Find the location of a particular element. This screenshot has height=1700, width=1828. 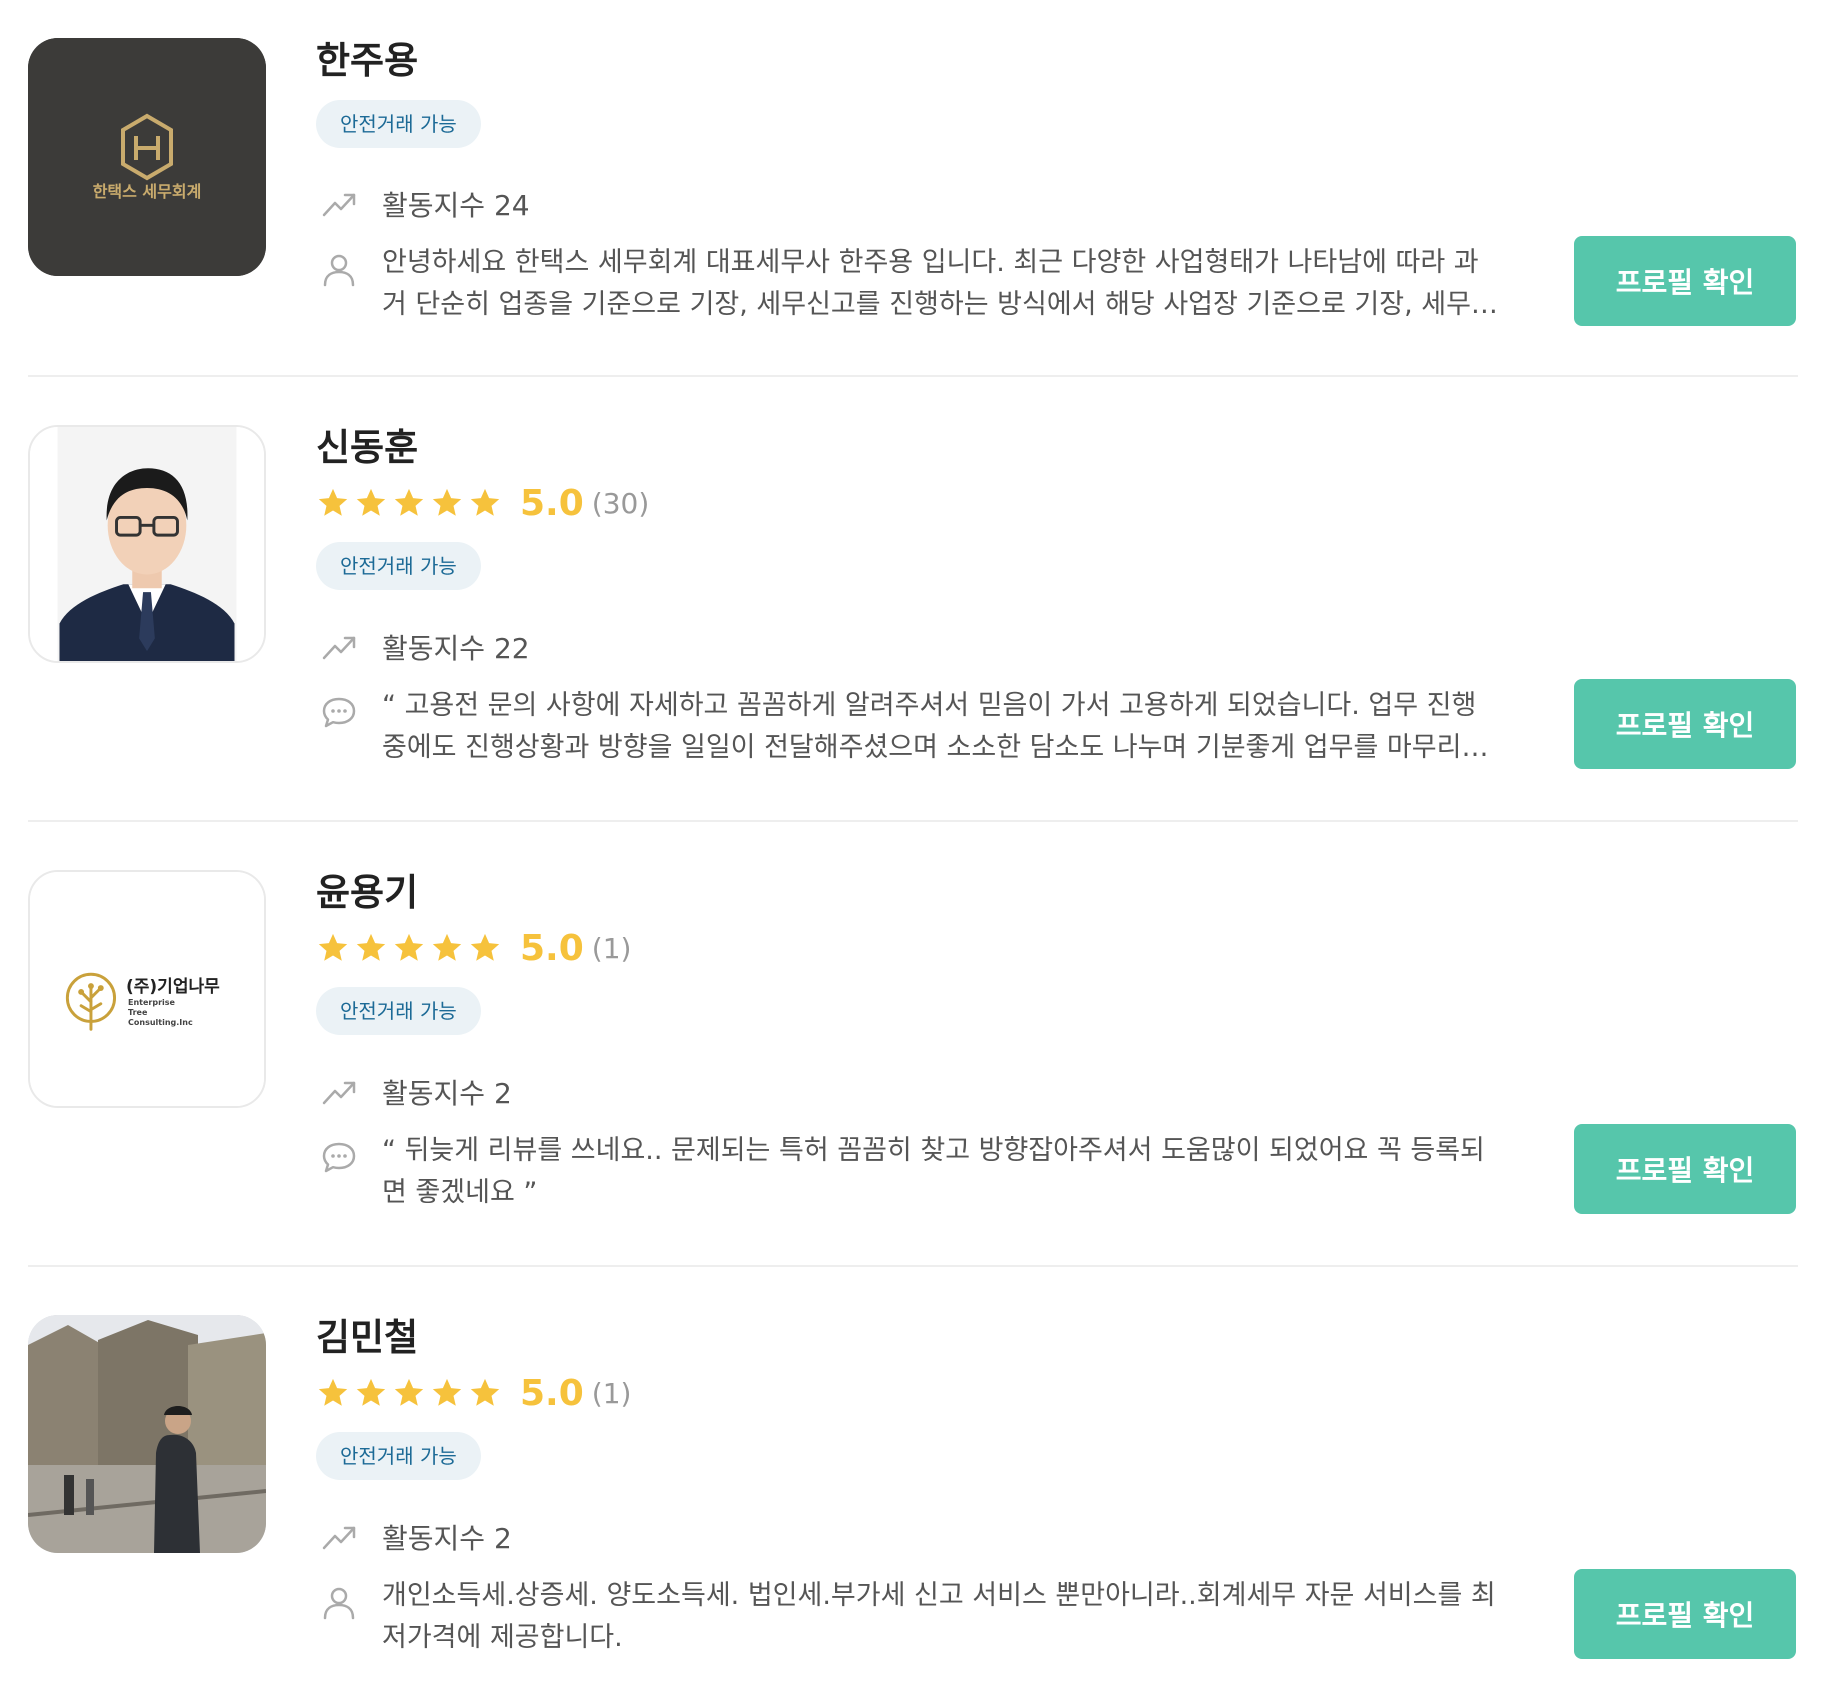

rating: 5.0 (30) is located at coordinates (482, 503).